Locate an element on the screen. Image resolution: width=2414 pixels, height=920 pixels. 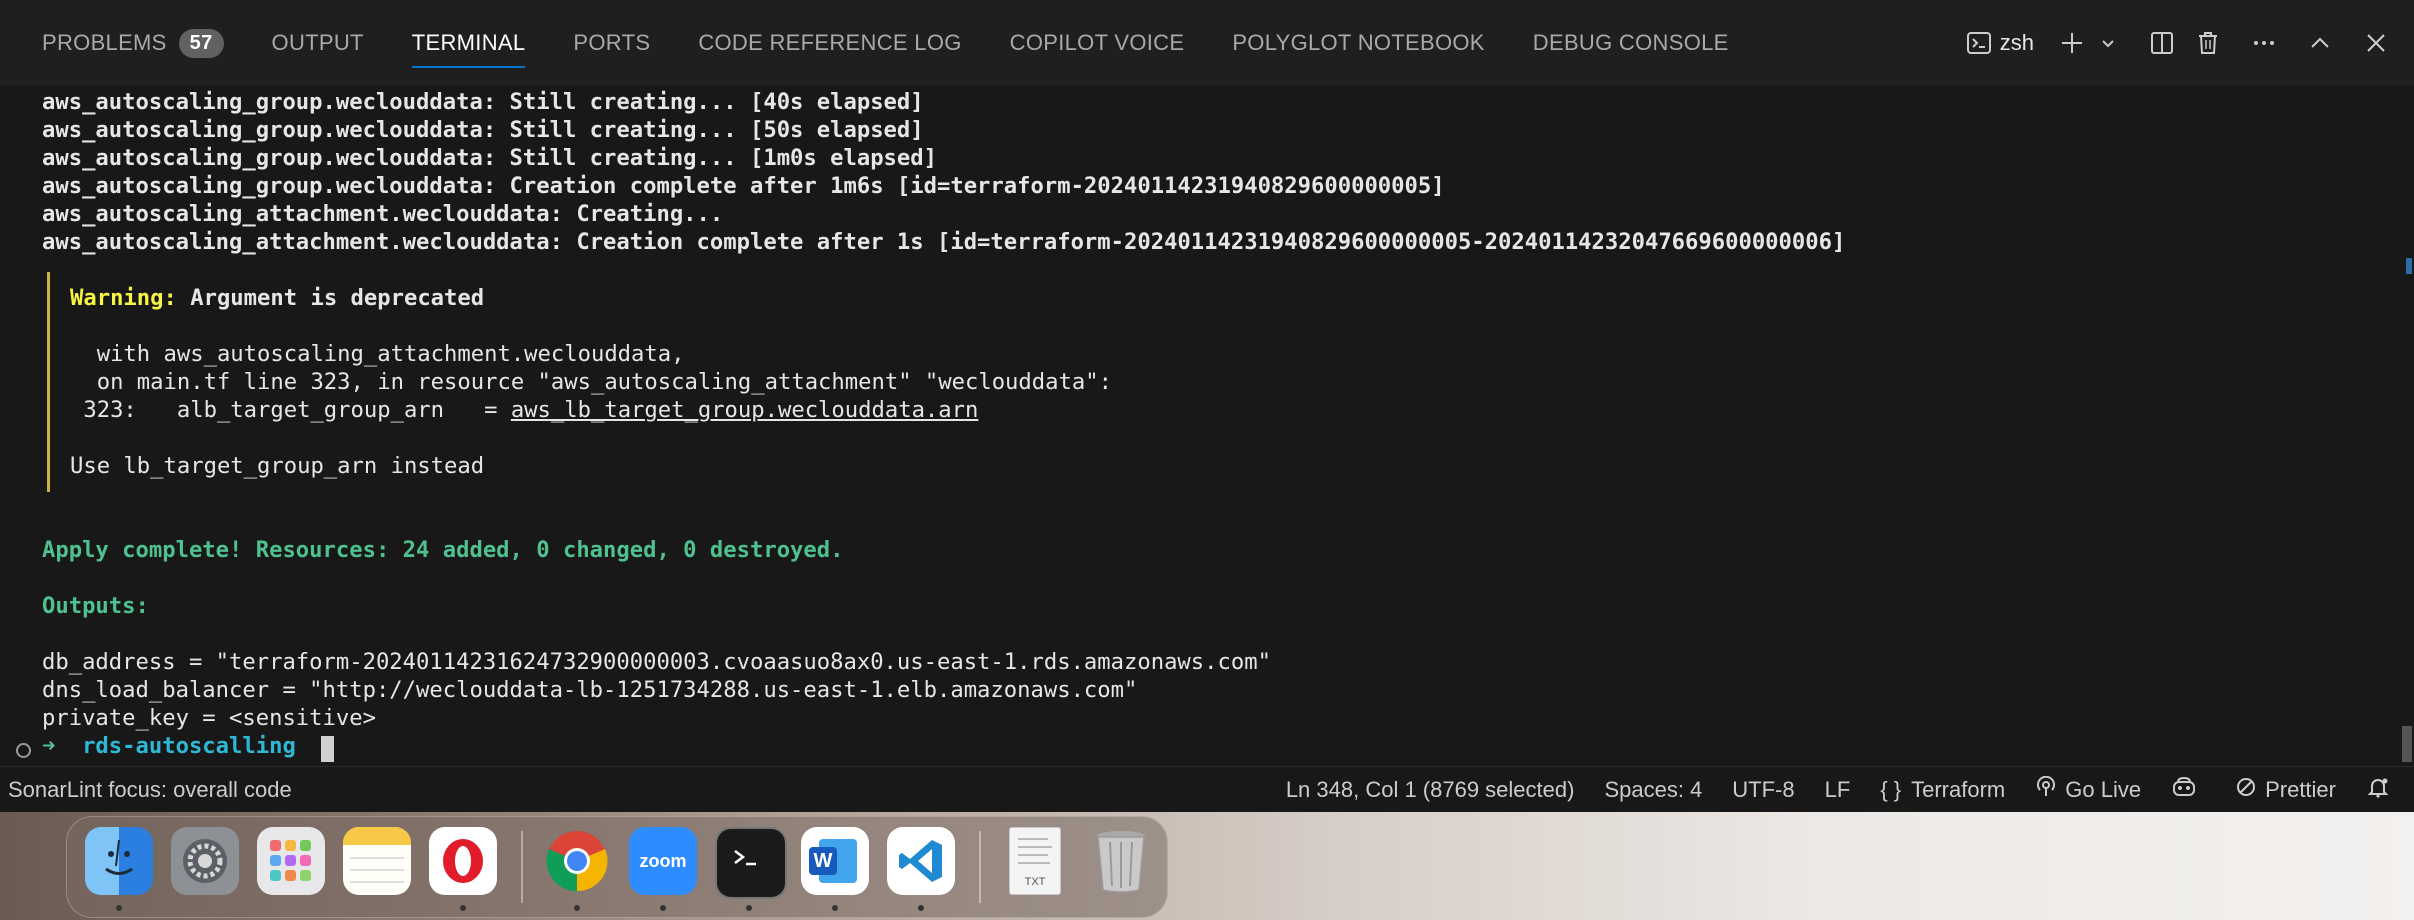
split-icon is located at coordinates (2162, 43).